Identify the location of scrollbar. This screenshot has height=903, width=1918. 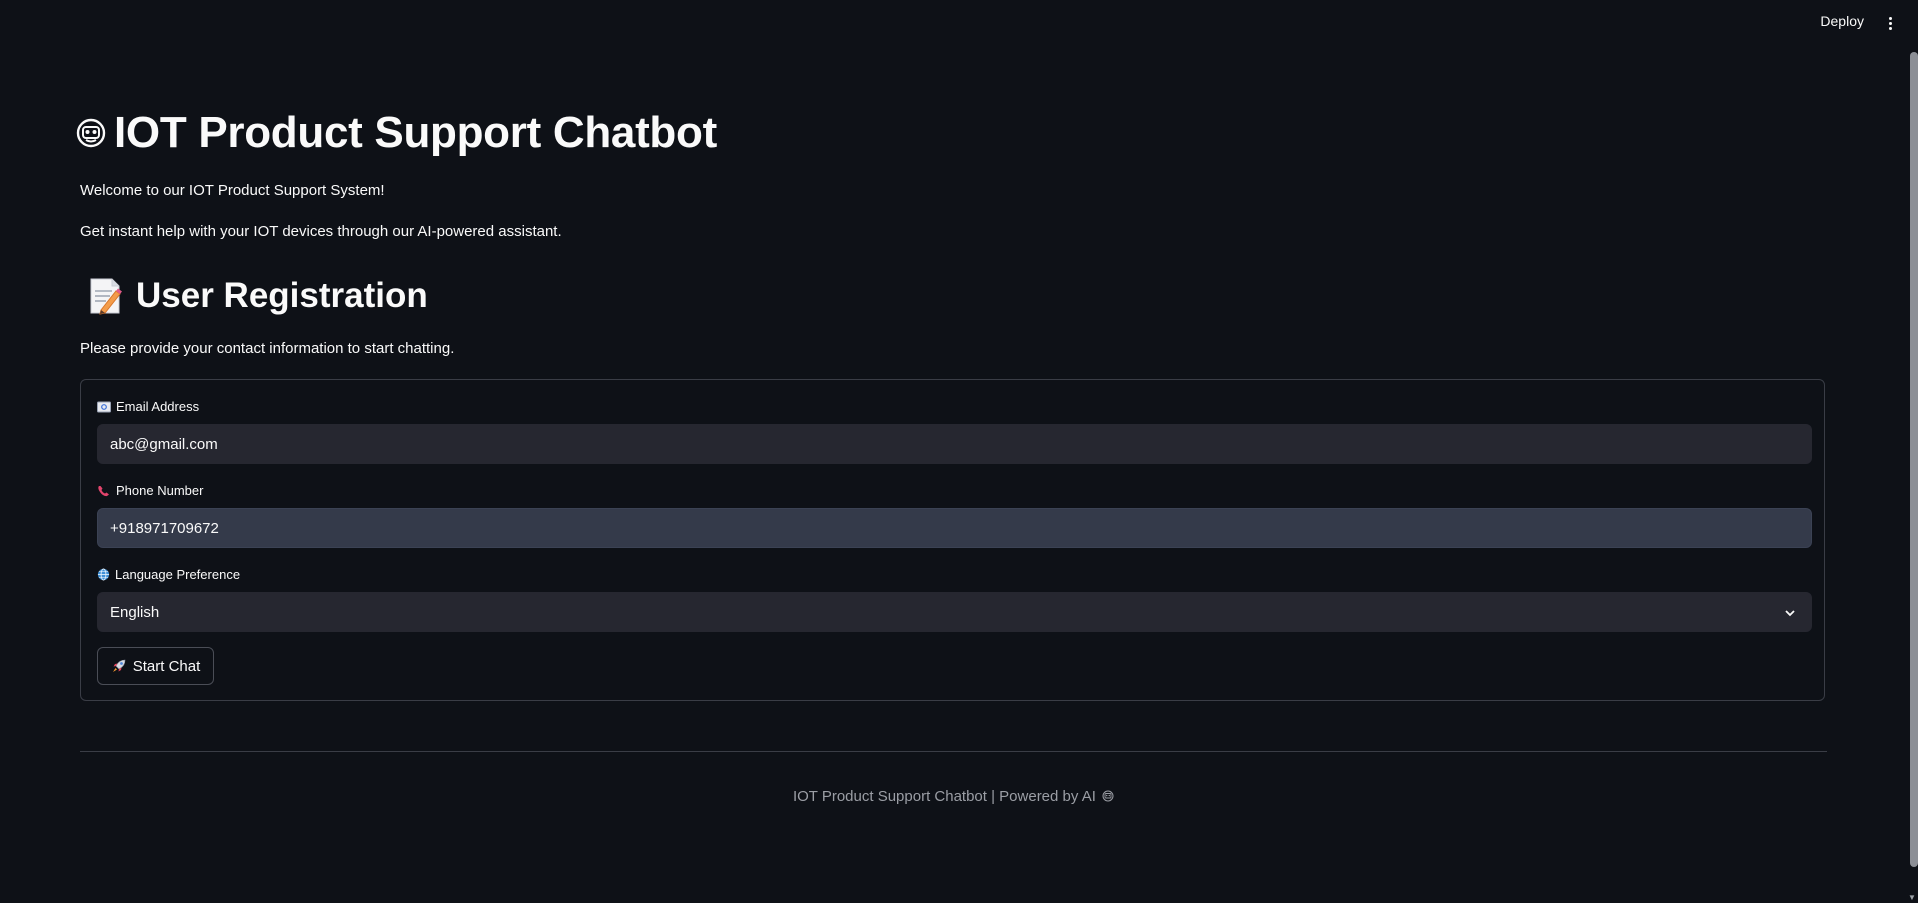
(1914, 459).